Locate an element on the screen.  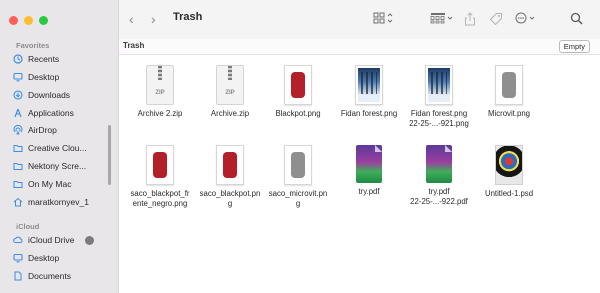
sidebar-item-home: maratkornyev_1 is located at coordinates (51, 202).